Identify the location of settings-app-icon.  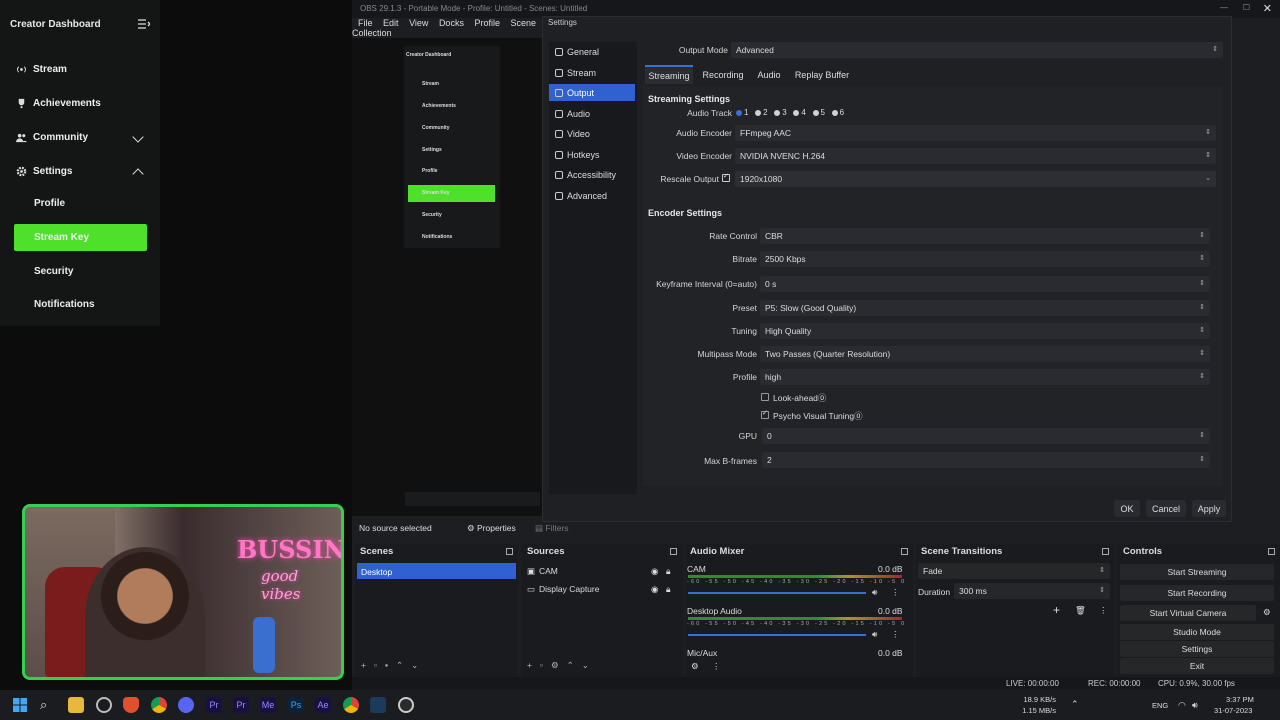
(104, 705).